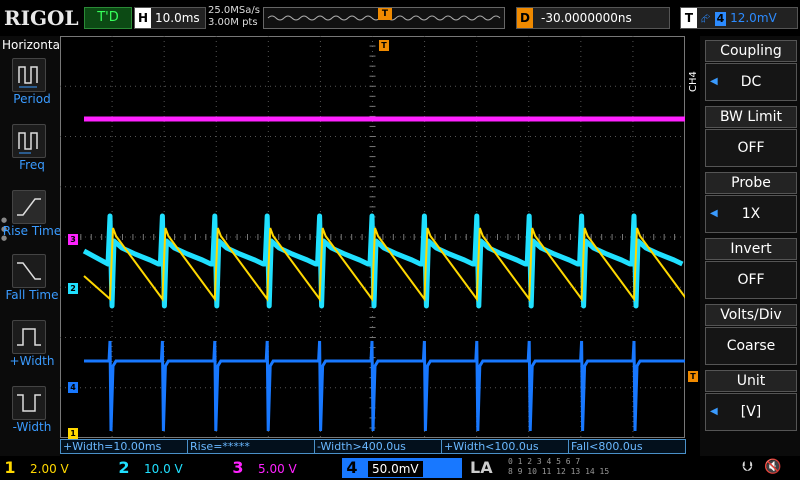 This screenshot has height=480, width=800. Describe the element at coordinates (238, 467) in the screenshot. I see `ch3-number: 3` at that location.